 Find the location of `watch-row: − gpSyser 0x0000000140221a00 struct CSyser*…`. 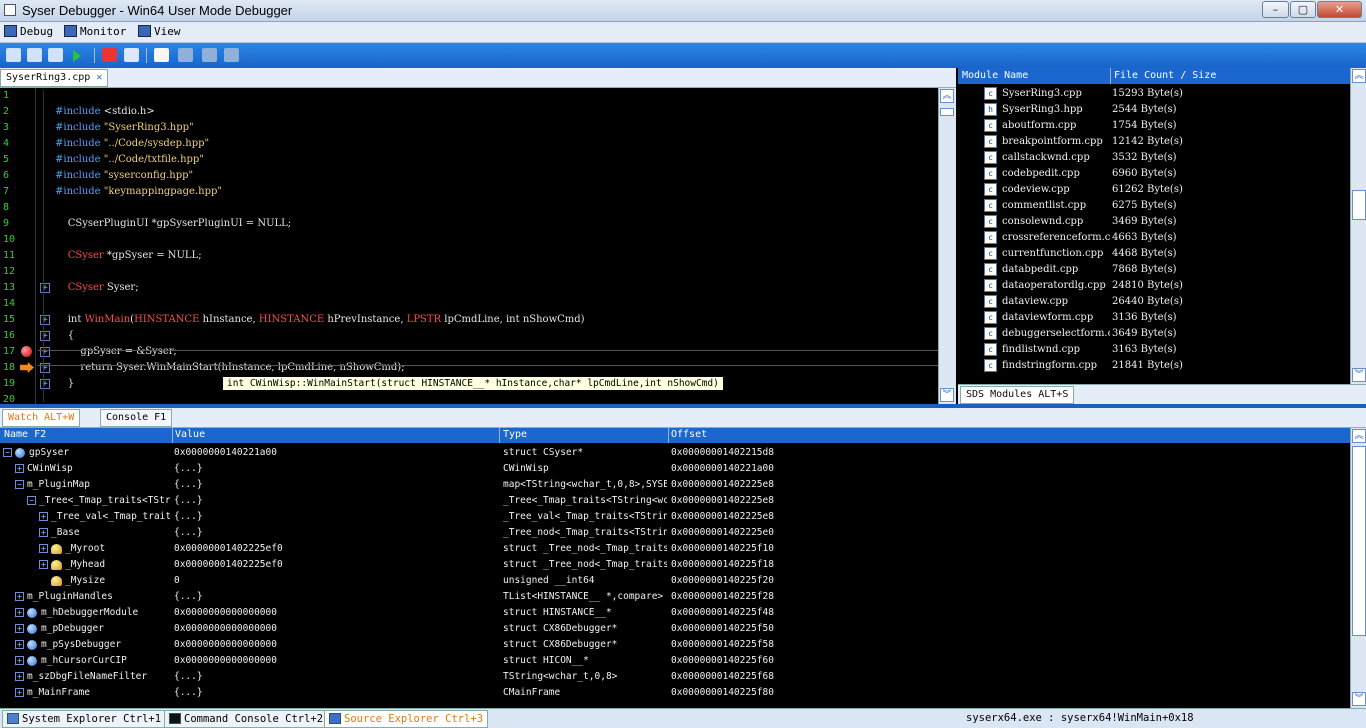

watch-row: − gpSyser 0x0000000140221a00 struct CSyser*… is located at coordinates (675, 453).